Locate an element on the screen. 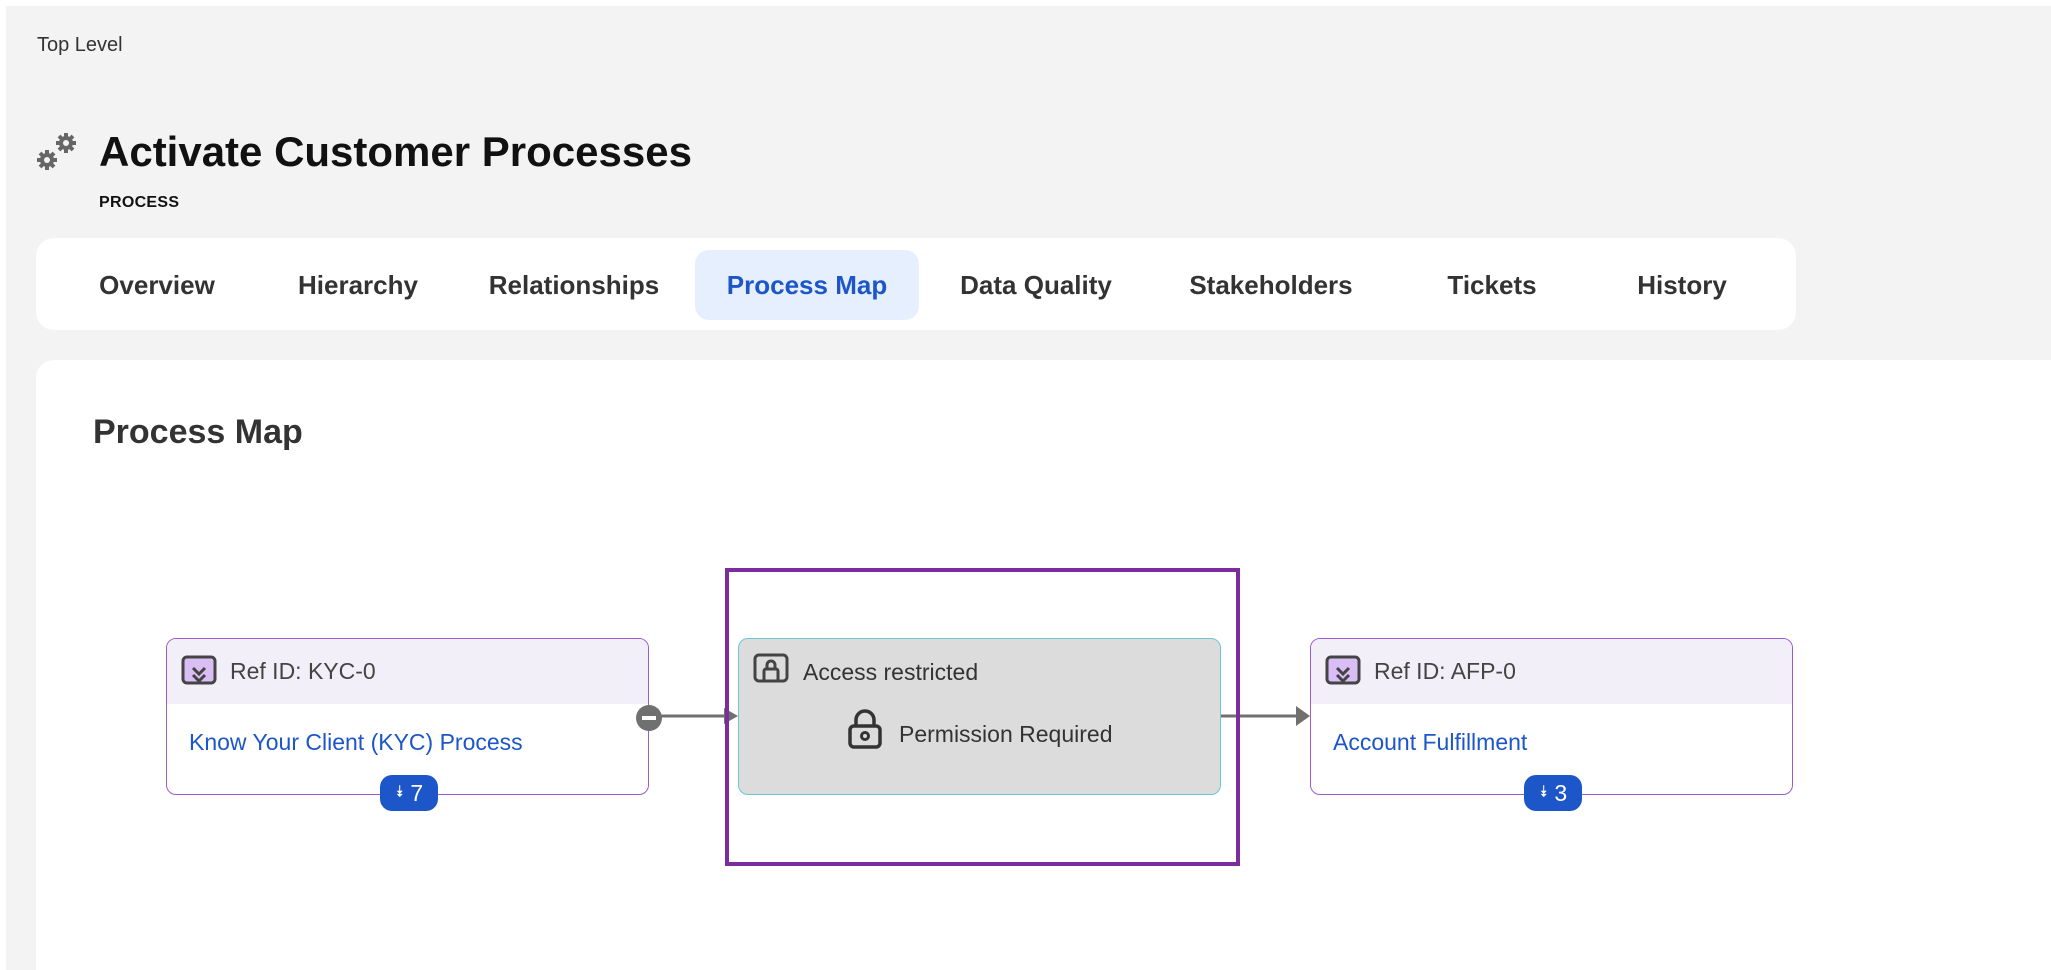  node-ref-id: Ref ID: KYC-0 is located at coordinates (303, 671).